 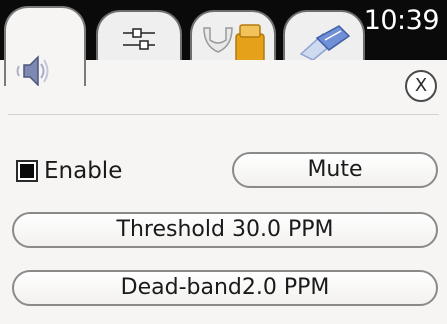 I want to click on enable-checkbox-row: Enable, so click(x=69, y=171).